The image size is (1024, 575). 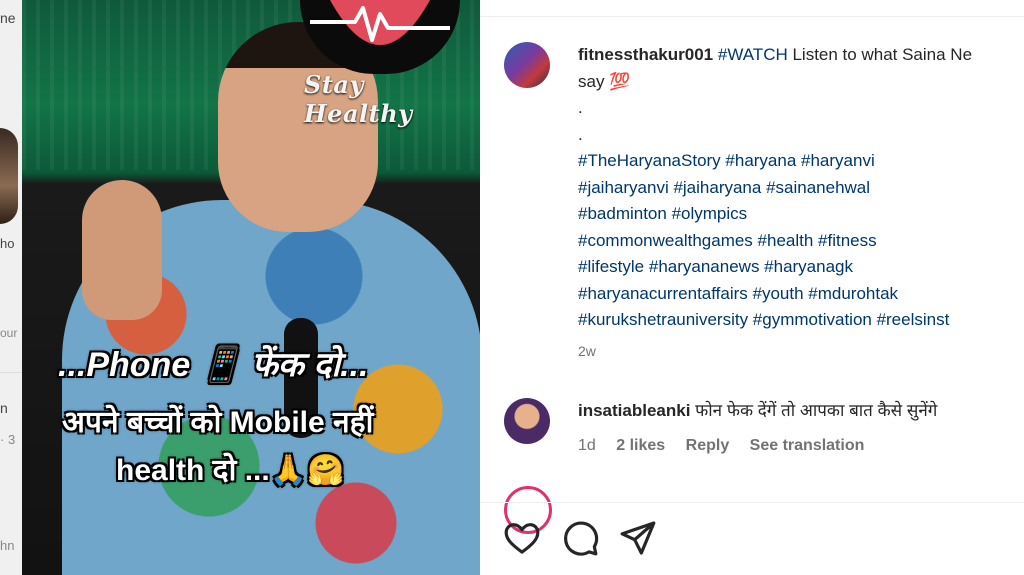 I want to click on hashtag-line: #haryanacurrentaffairs #youth #mdurohtak, so click(x=801, y=294).